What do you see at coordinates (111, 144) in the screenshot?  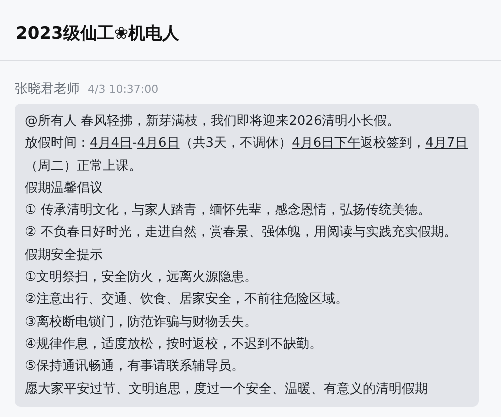 I see `date-link: 4月4日` at bounding box center [111, 144].